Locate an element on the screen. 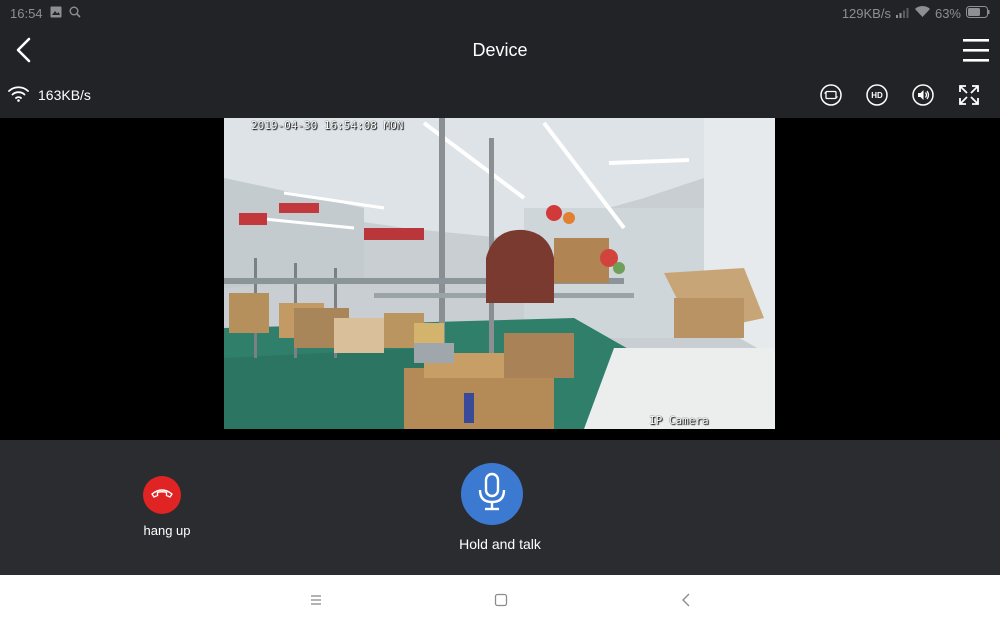 The width and height of the screenshot is (1000, 625). status-bar: 16:54 129KB/s 63% is located at coordinates (500, 13).